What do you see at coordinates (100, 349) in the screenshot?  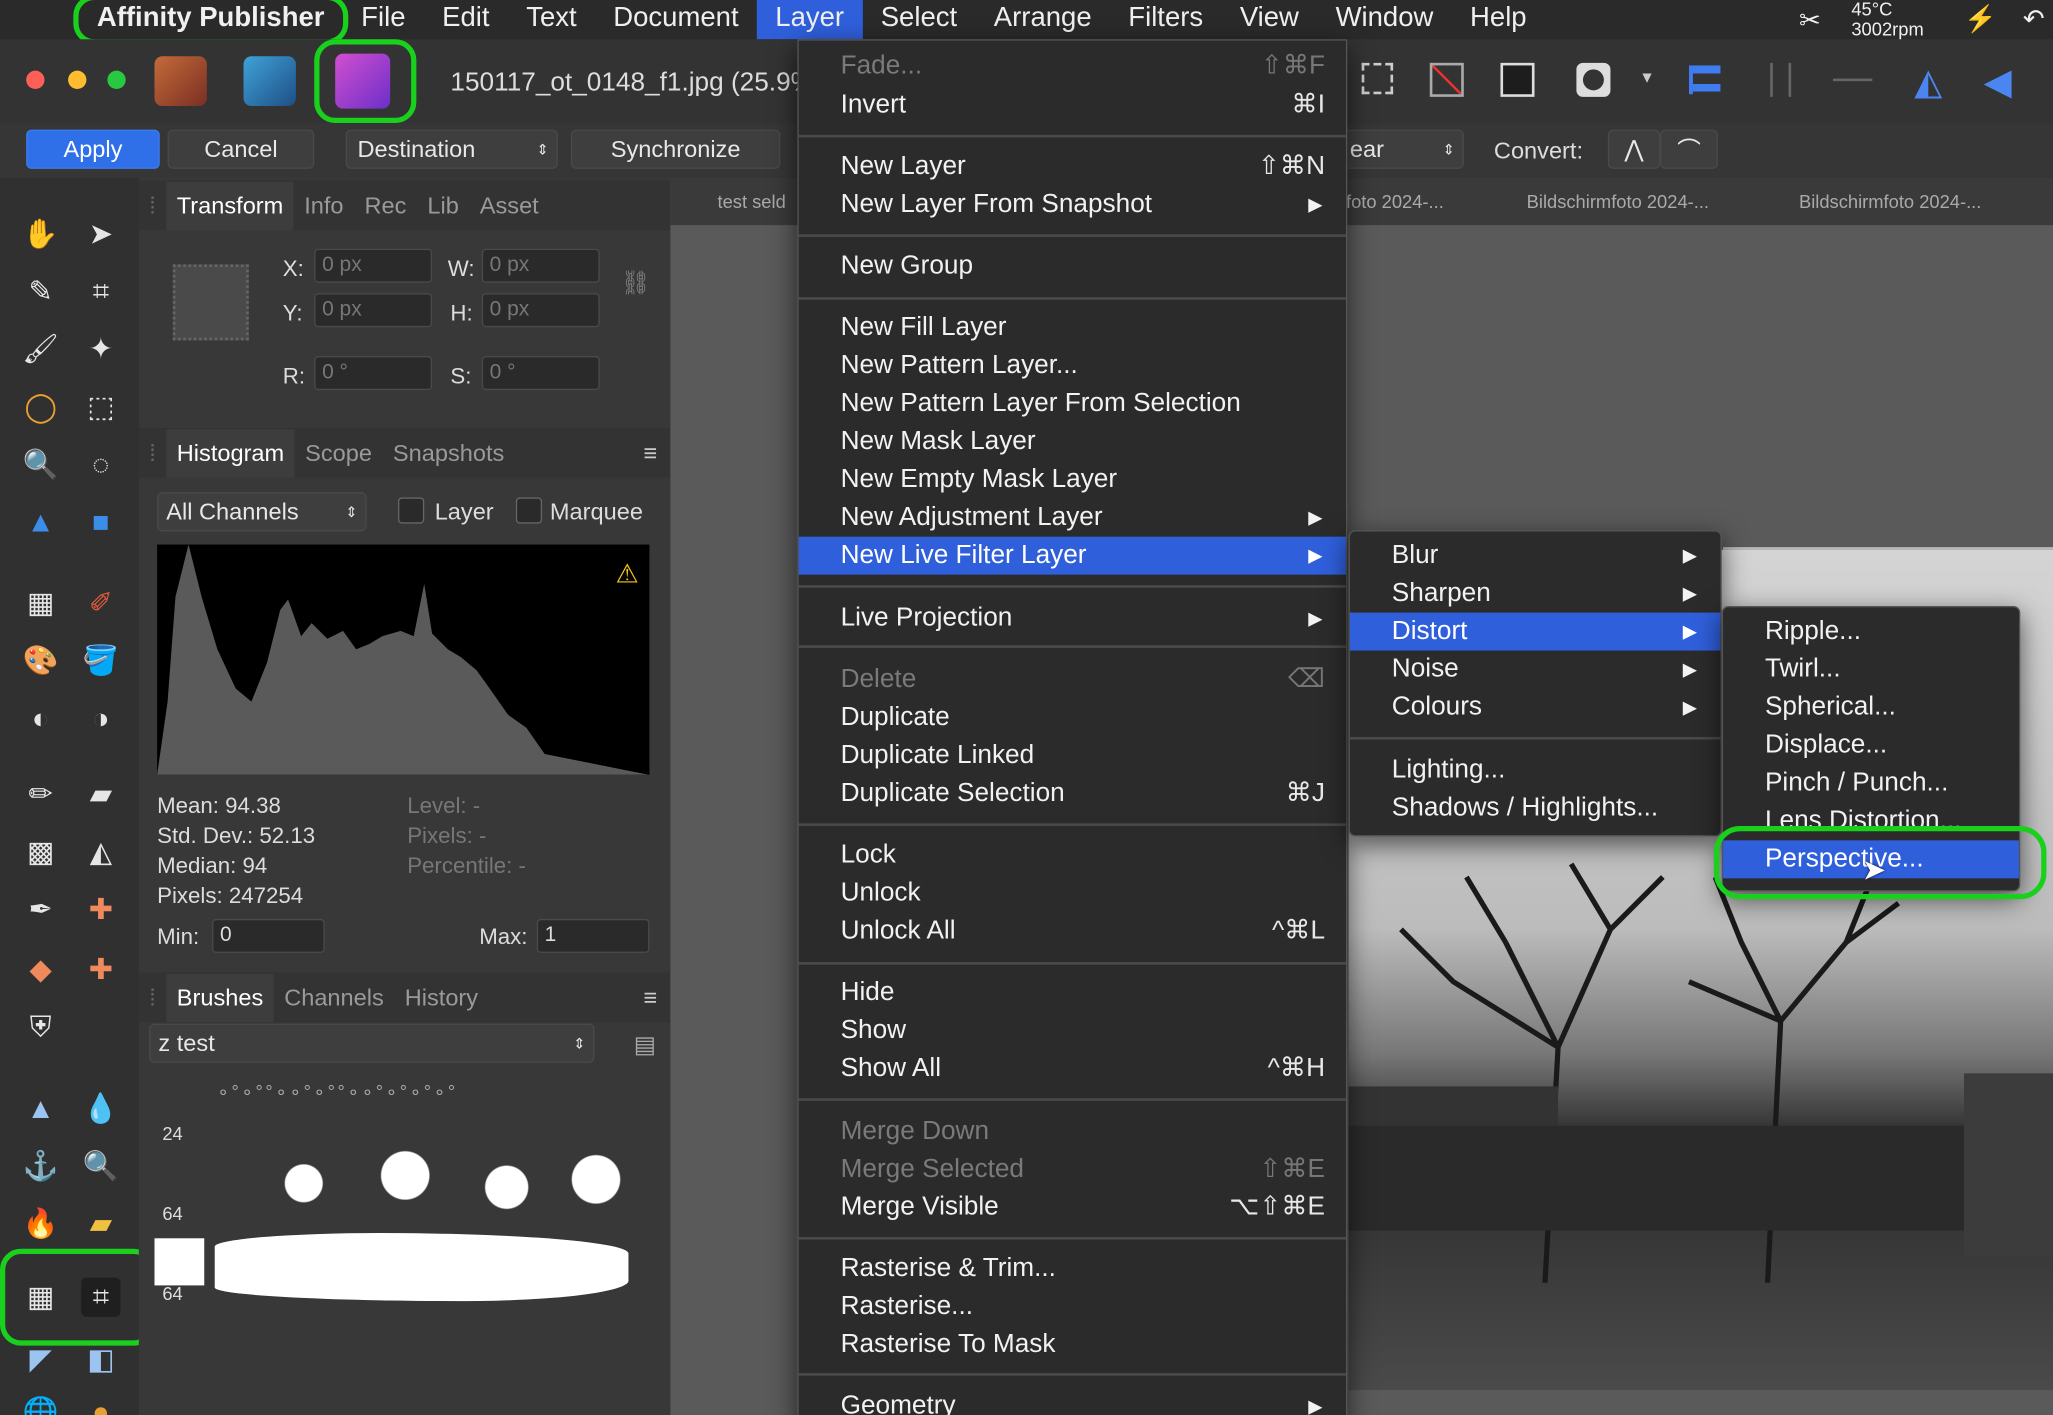 I see `magic-wand-icon: ✦` at bounding box center [100, 349].